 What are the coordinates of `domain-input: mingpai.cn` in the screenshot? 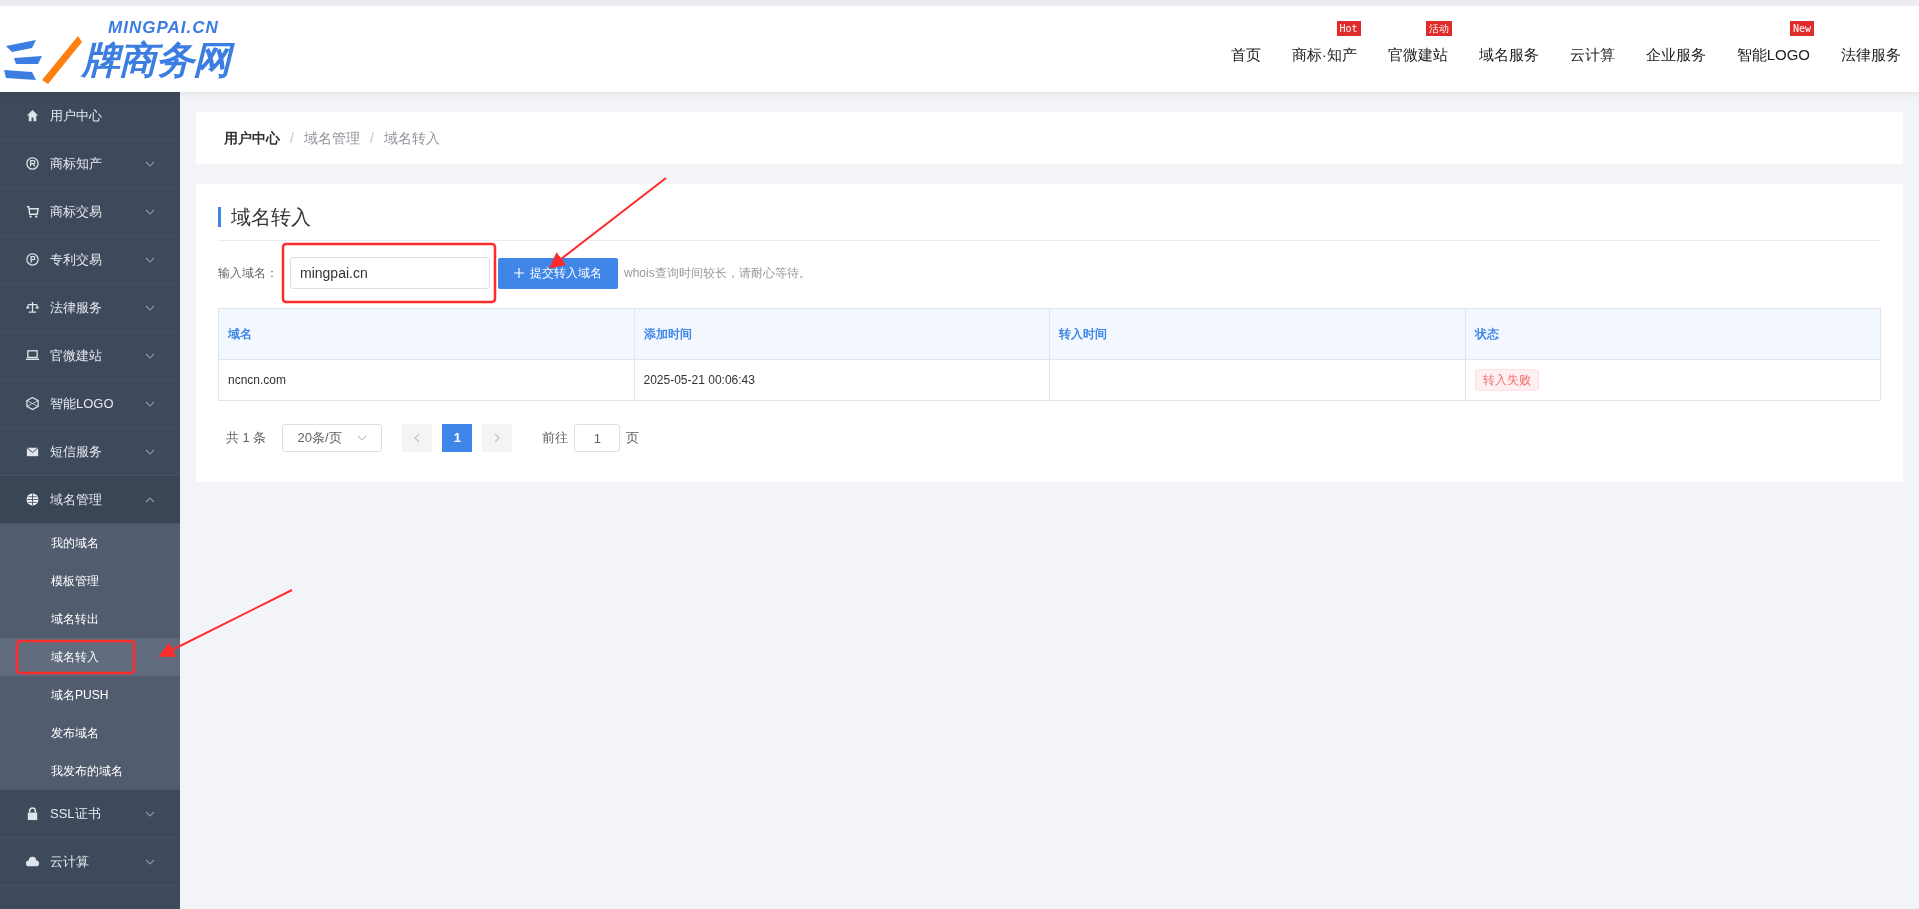 It's located at (390, 273).